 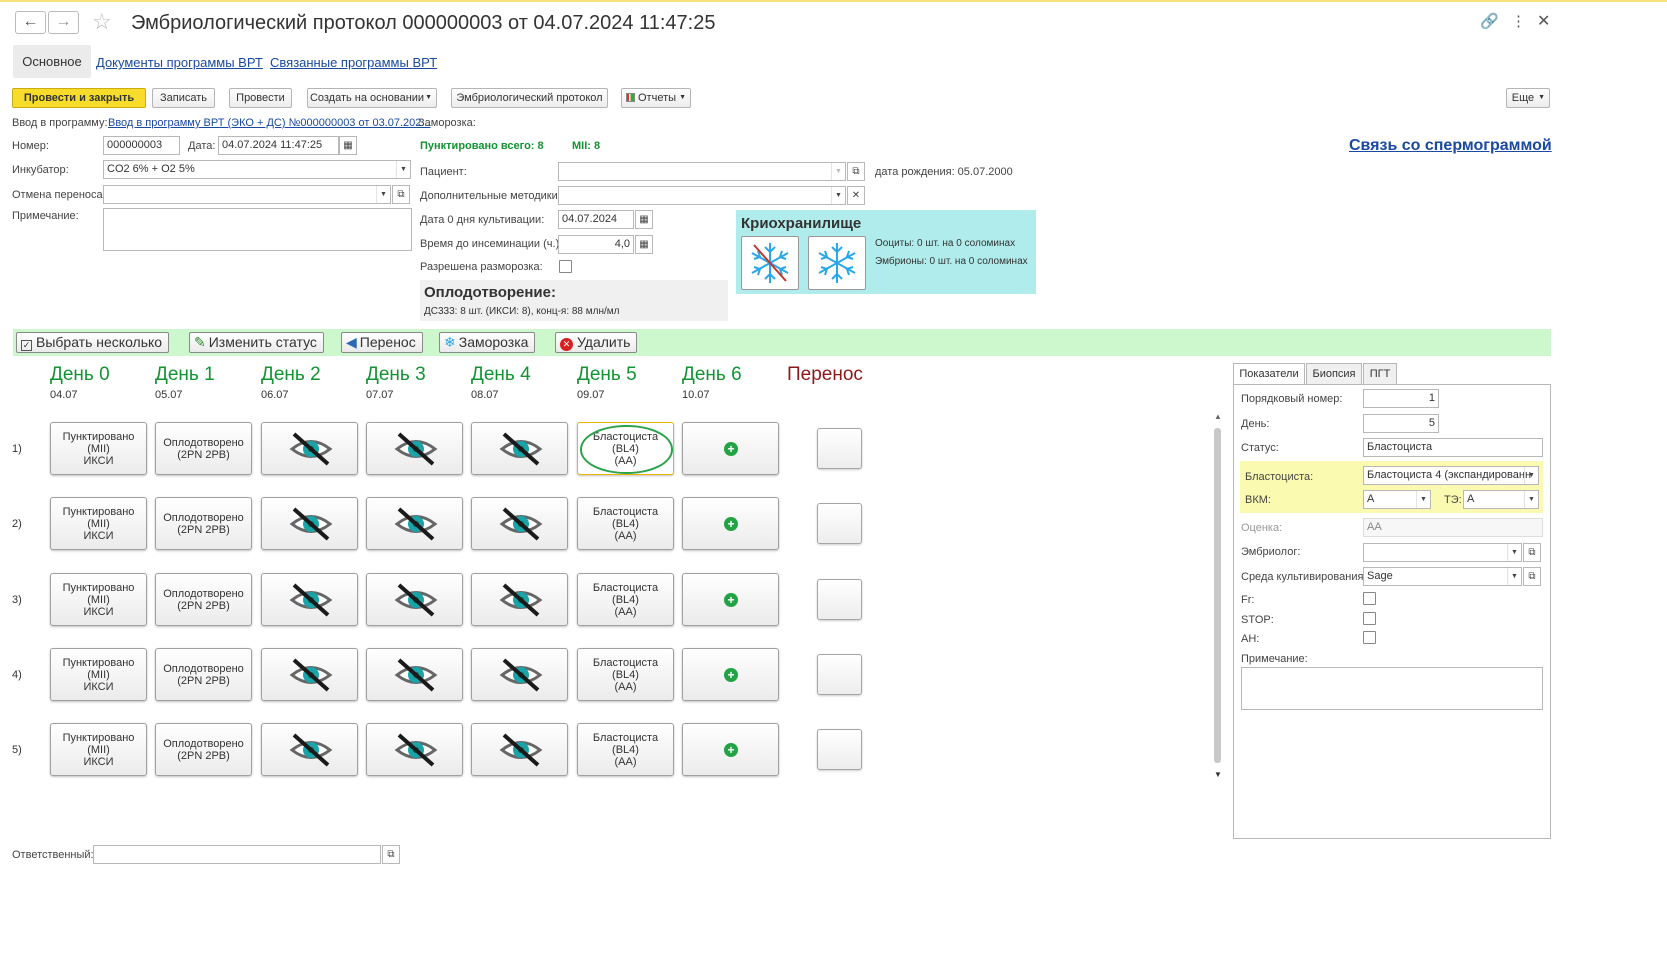 What do you see at coordinates (1543, 21) in the screenshot?
I see `close-icon: ✕` at bounding box center [1543, 21].